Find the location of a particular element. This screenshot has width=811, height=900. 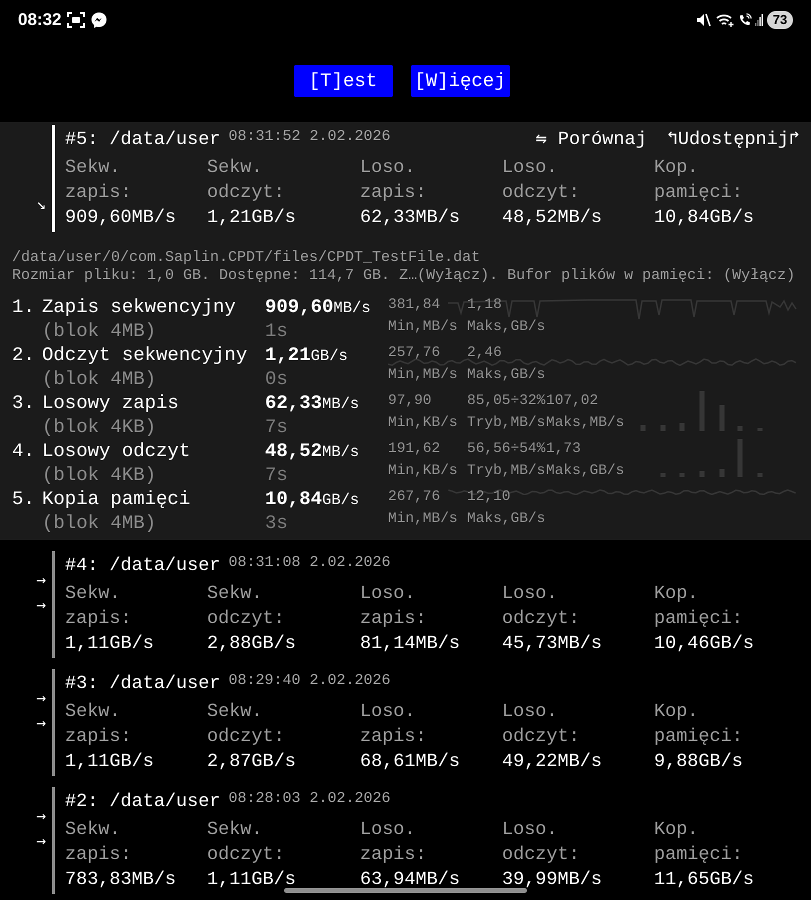

test-number: 2. is located at coordinates (24, 355).